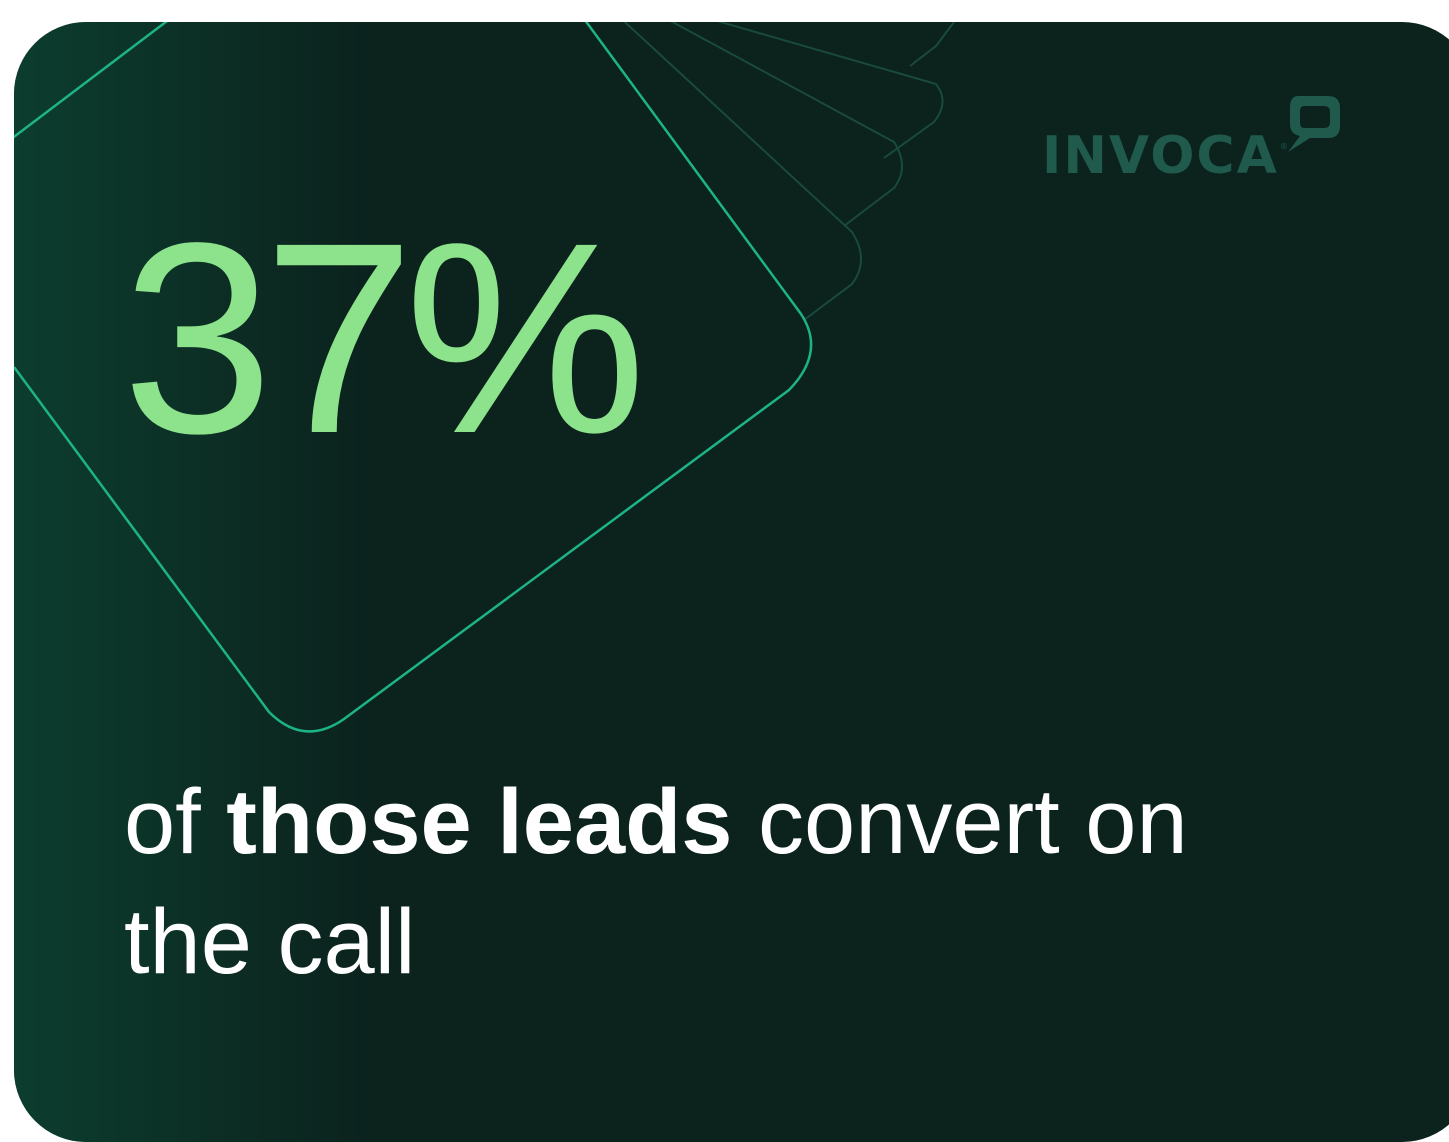  I want to click on stat-percentage: 37%, so click(384, 338).